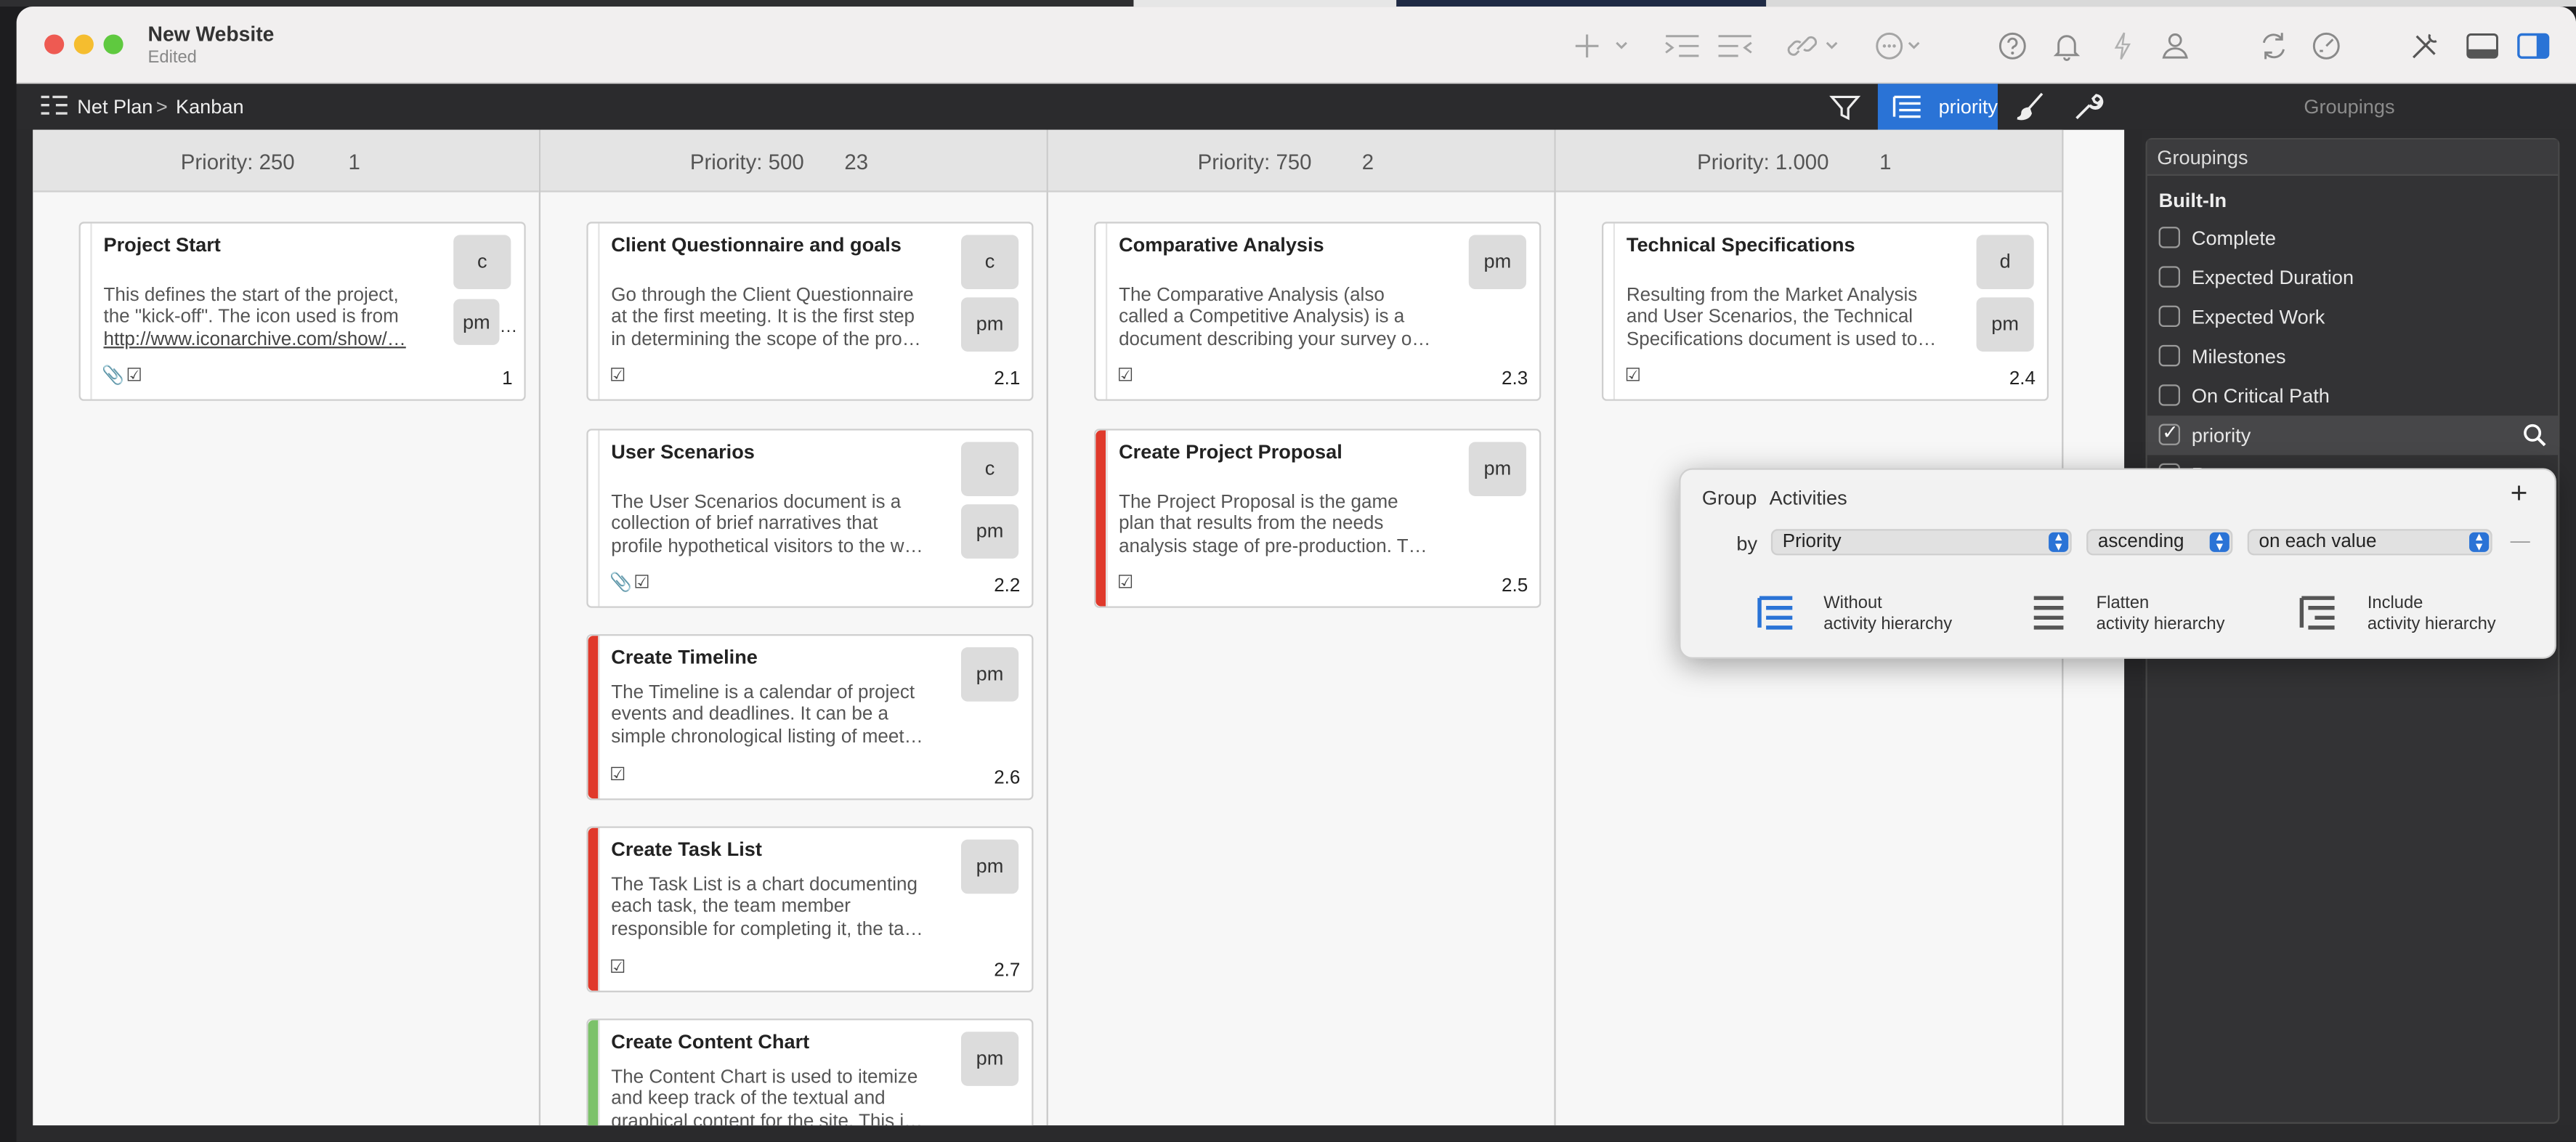  What do you see at coordinates (1296, 45) in the screenshot?
I see `title-bar: New Website Edited` at bounding box center [1296, 45].